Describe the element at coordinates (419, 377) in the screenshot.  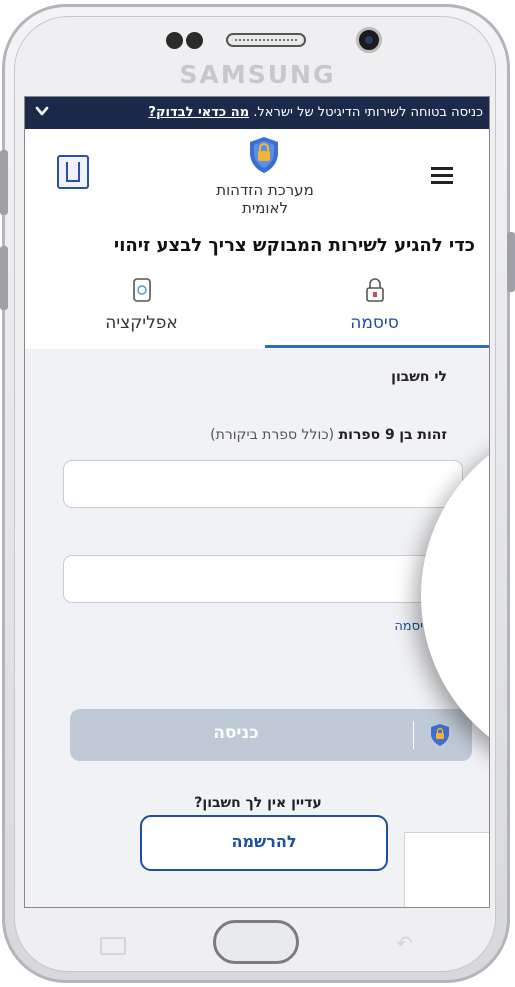
I see `account-section-title: לי חשבון` at that location.